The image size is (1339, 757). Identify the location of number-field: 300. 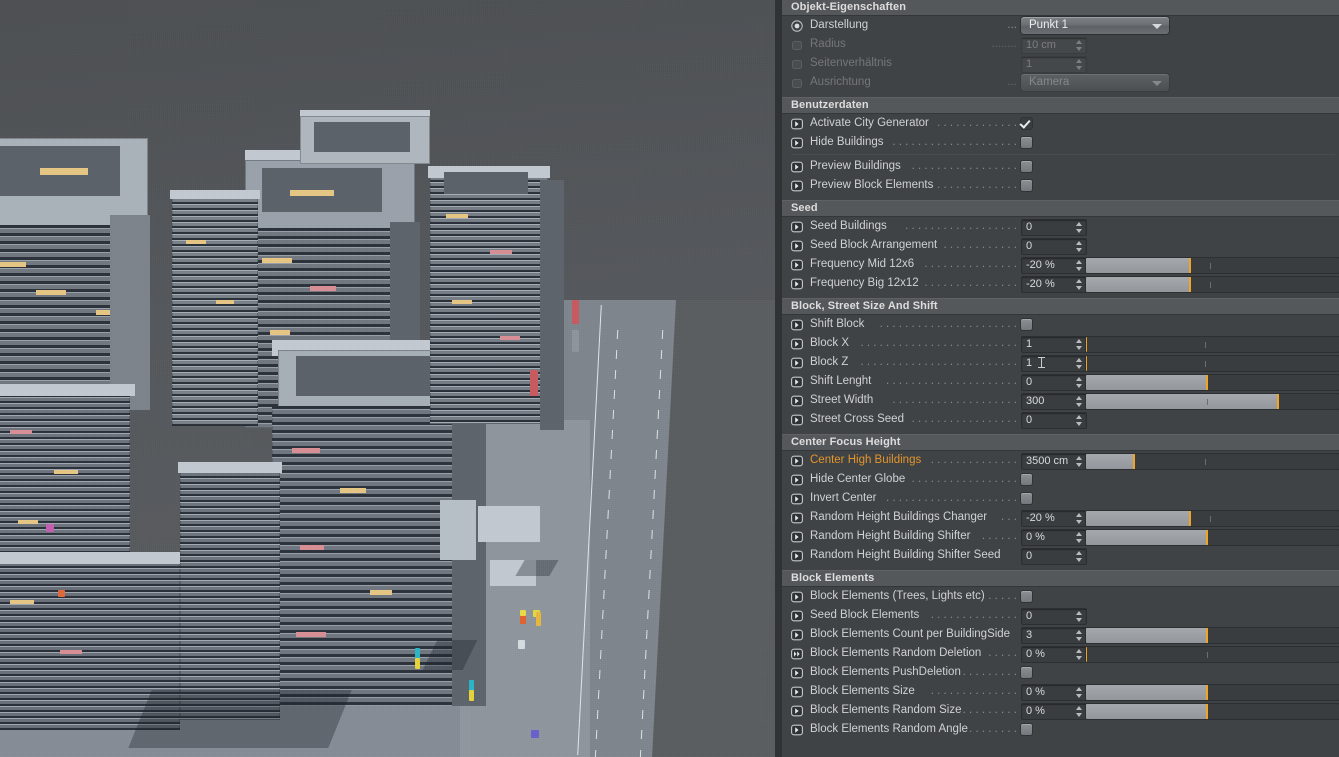
(1054, 401).